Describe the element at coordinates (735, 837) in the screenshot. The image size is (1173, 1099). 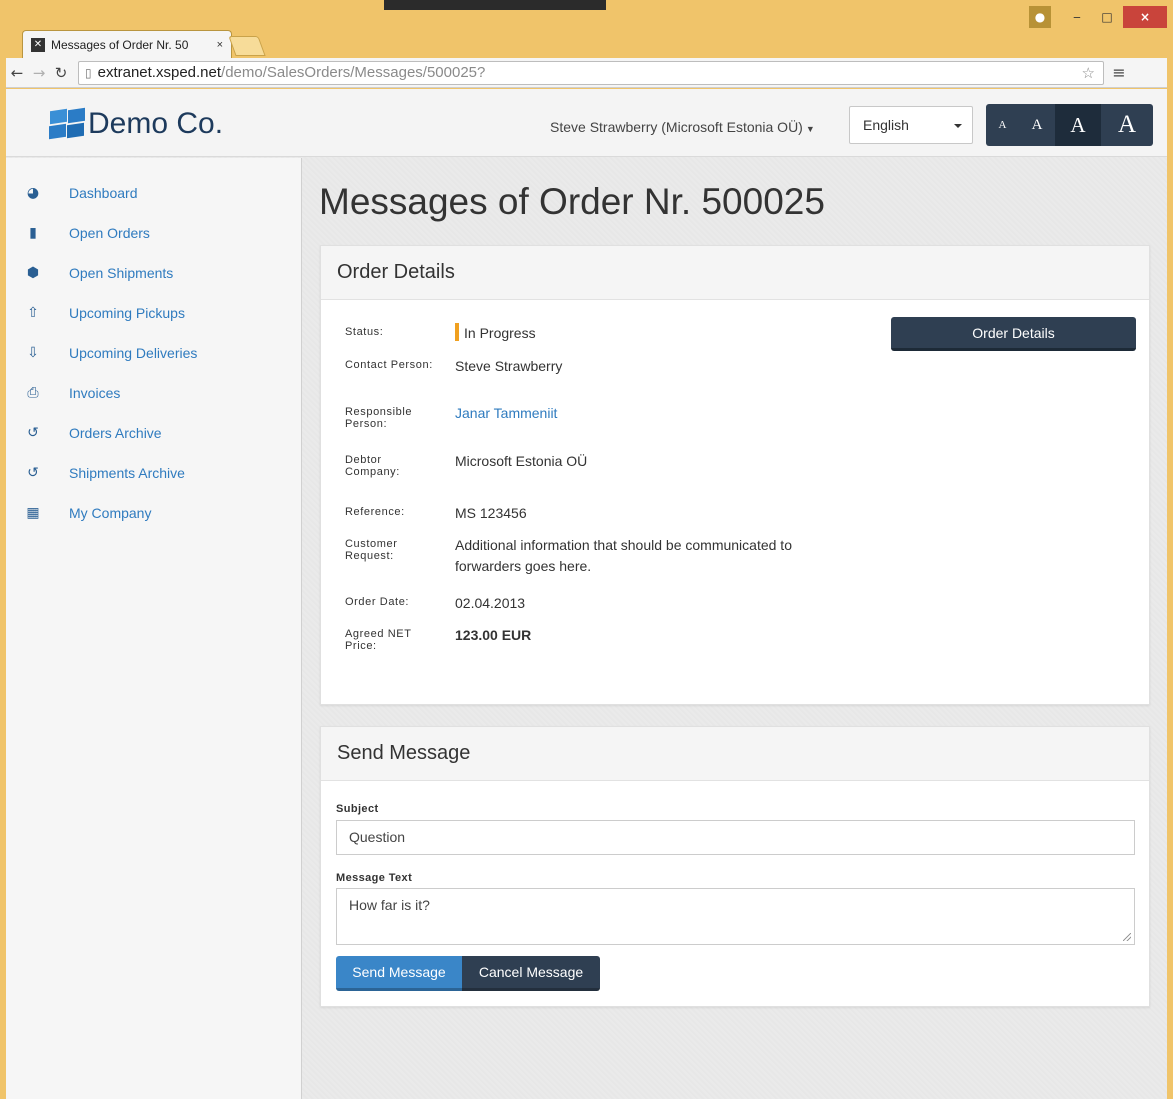
I see `subject-input: Question` at that location.